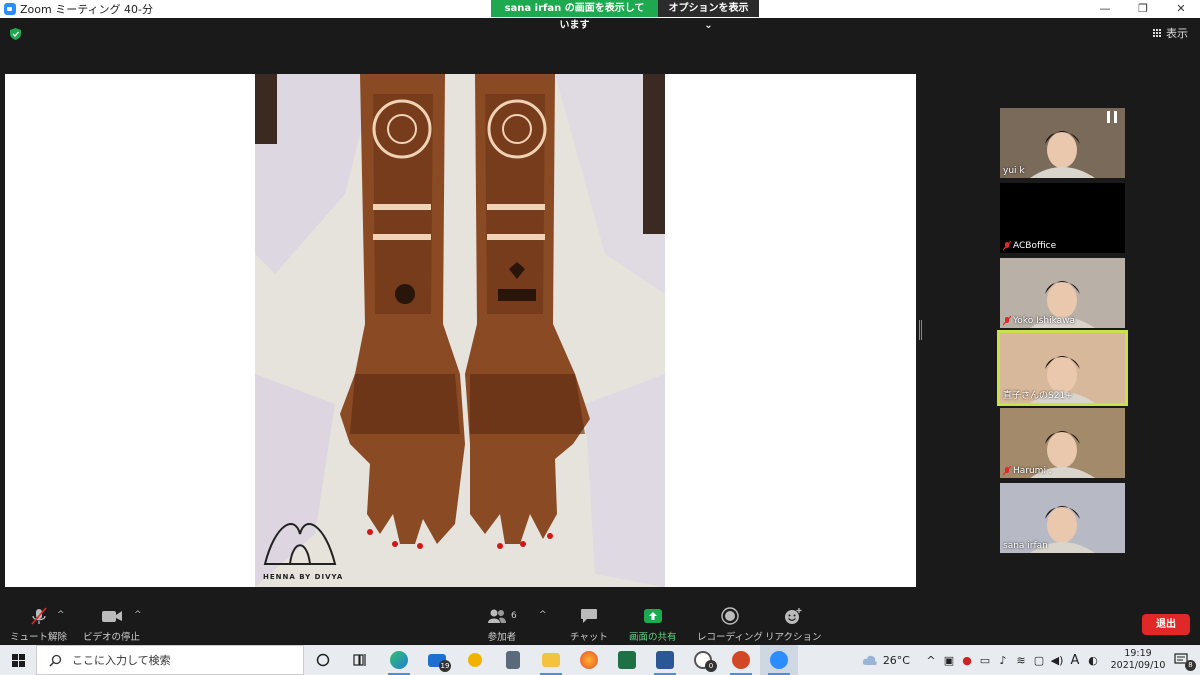 This screenshot has width=1200, height=675. What do you see at coordinates (1181, 9) in the screenshot?
I see `close-button: ✕` at bounding box center [1181, 9].